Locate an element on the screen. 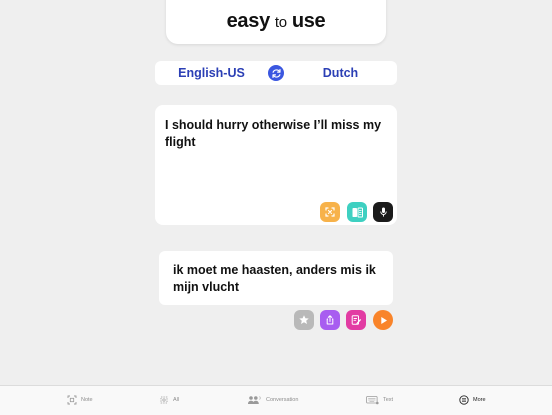 The width and height of the screenshot is (552, 415). headline-word-use: use is located at coordinates (308, 20).